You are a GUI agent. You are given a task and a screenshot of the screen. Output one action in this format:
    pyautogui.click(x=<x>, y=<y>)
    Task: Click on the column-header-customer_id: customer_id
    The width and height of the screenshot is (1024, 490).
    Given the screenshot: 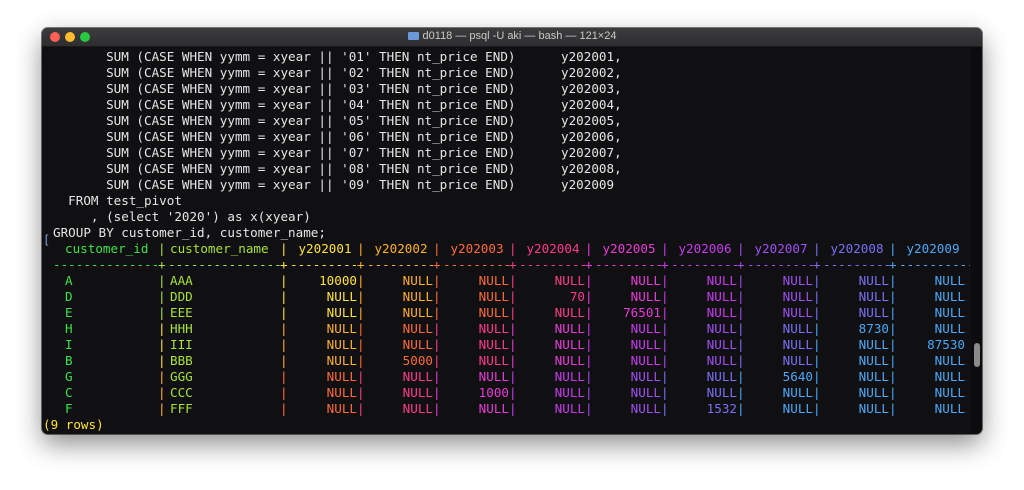 What is the action you would take?
    pyautogui.click(x=110, y=249)
    